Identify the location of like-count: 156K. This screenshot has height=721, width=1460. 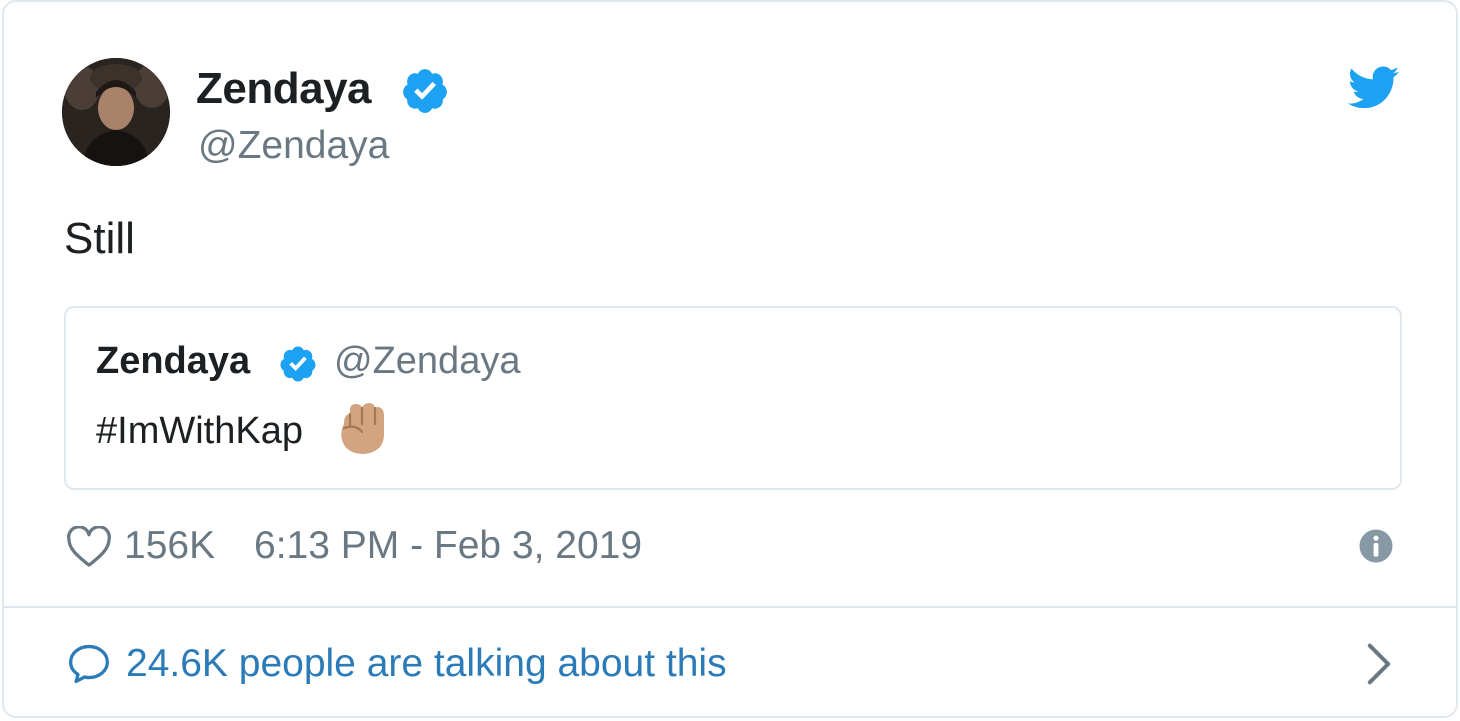
(169, 546).